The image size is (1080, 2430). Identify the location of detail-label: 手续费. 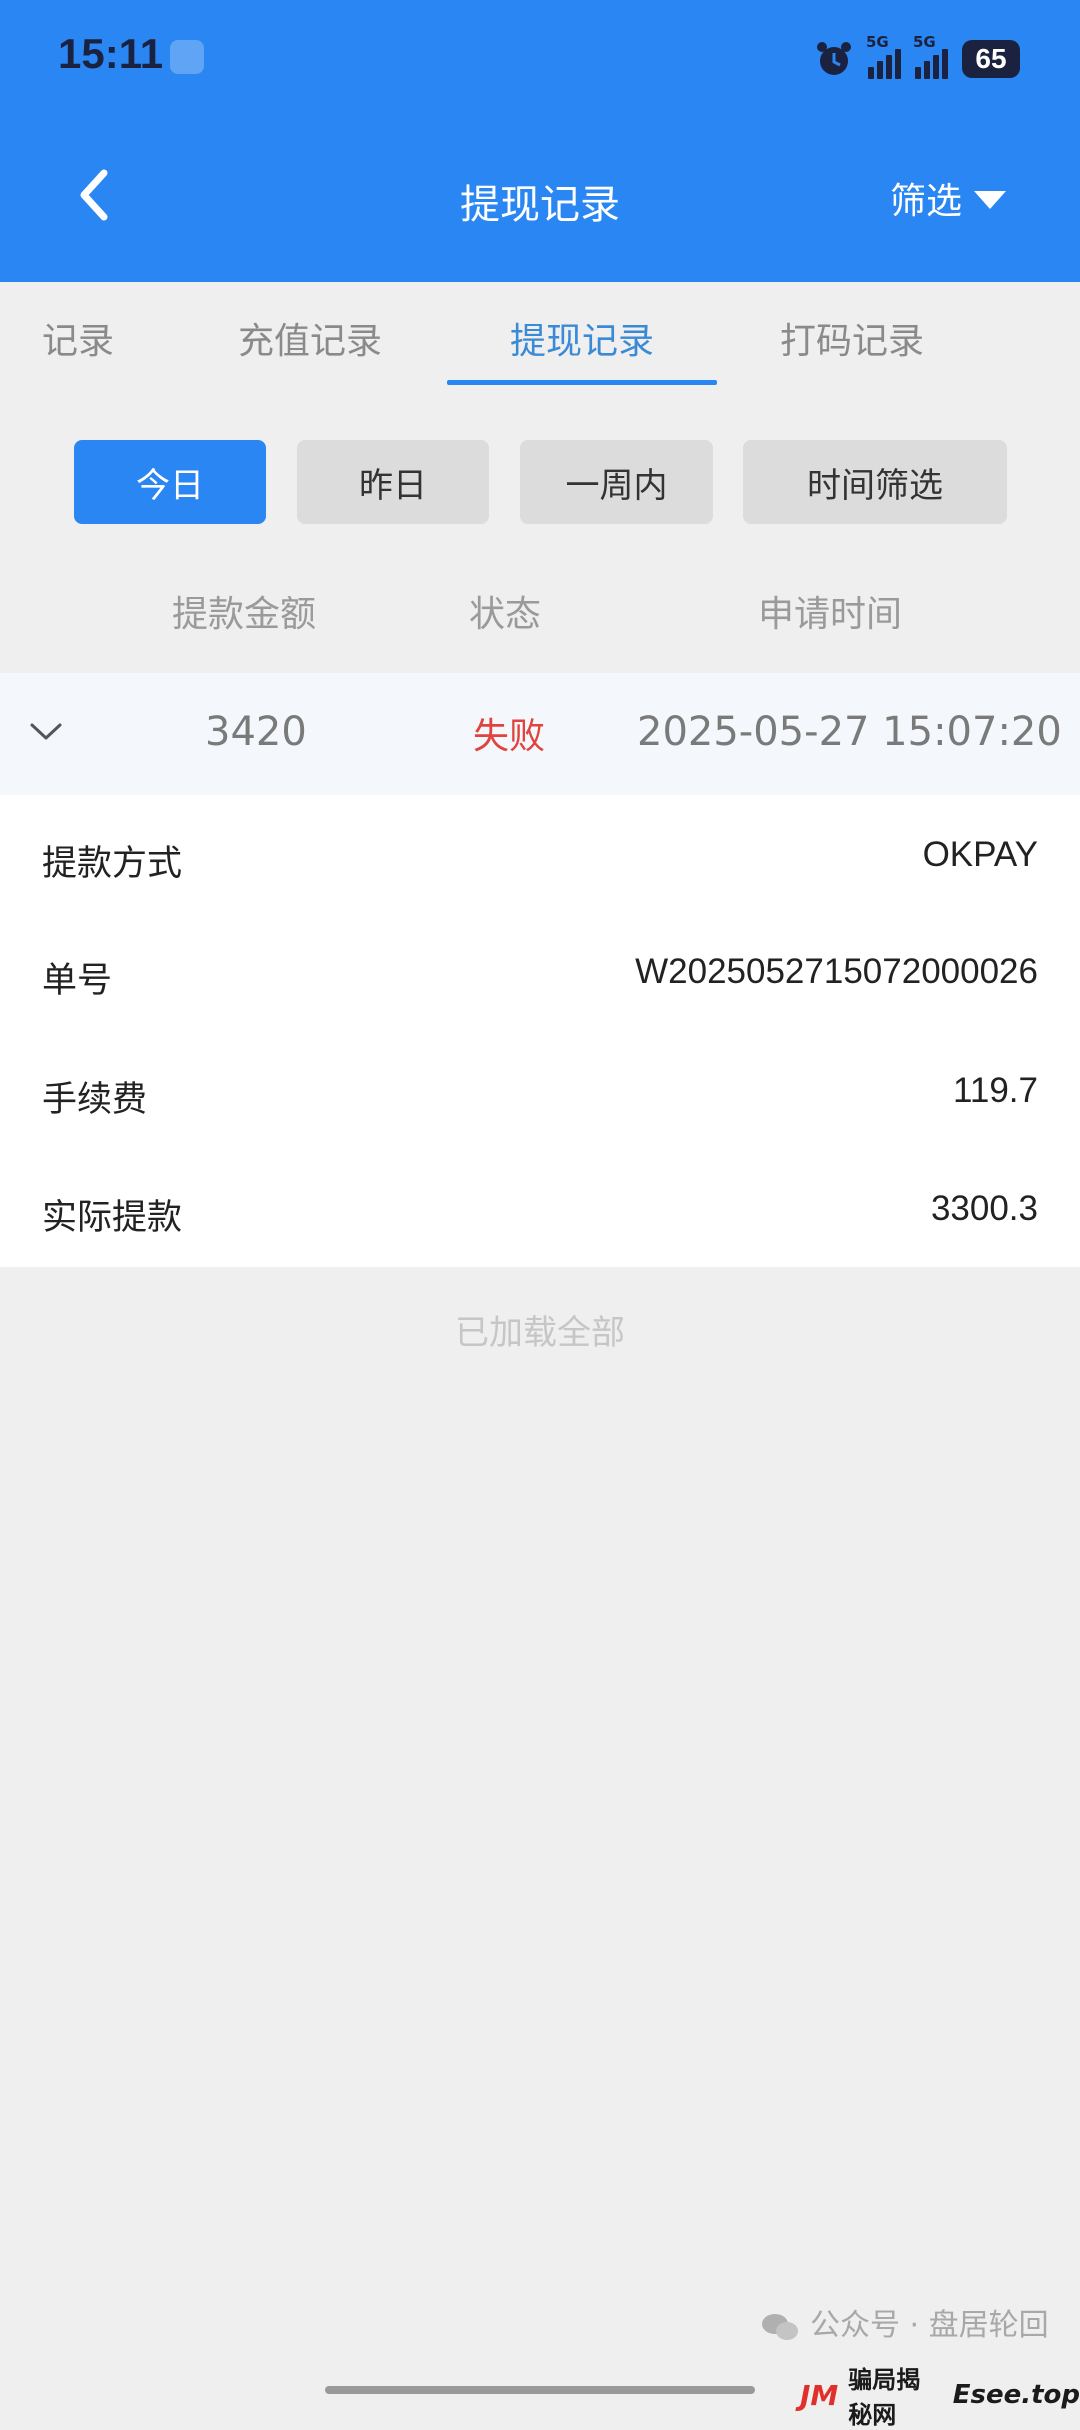
(95, 1100).